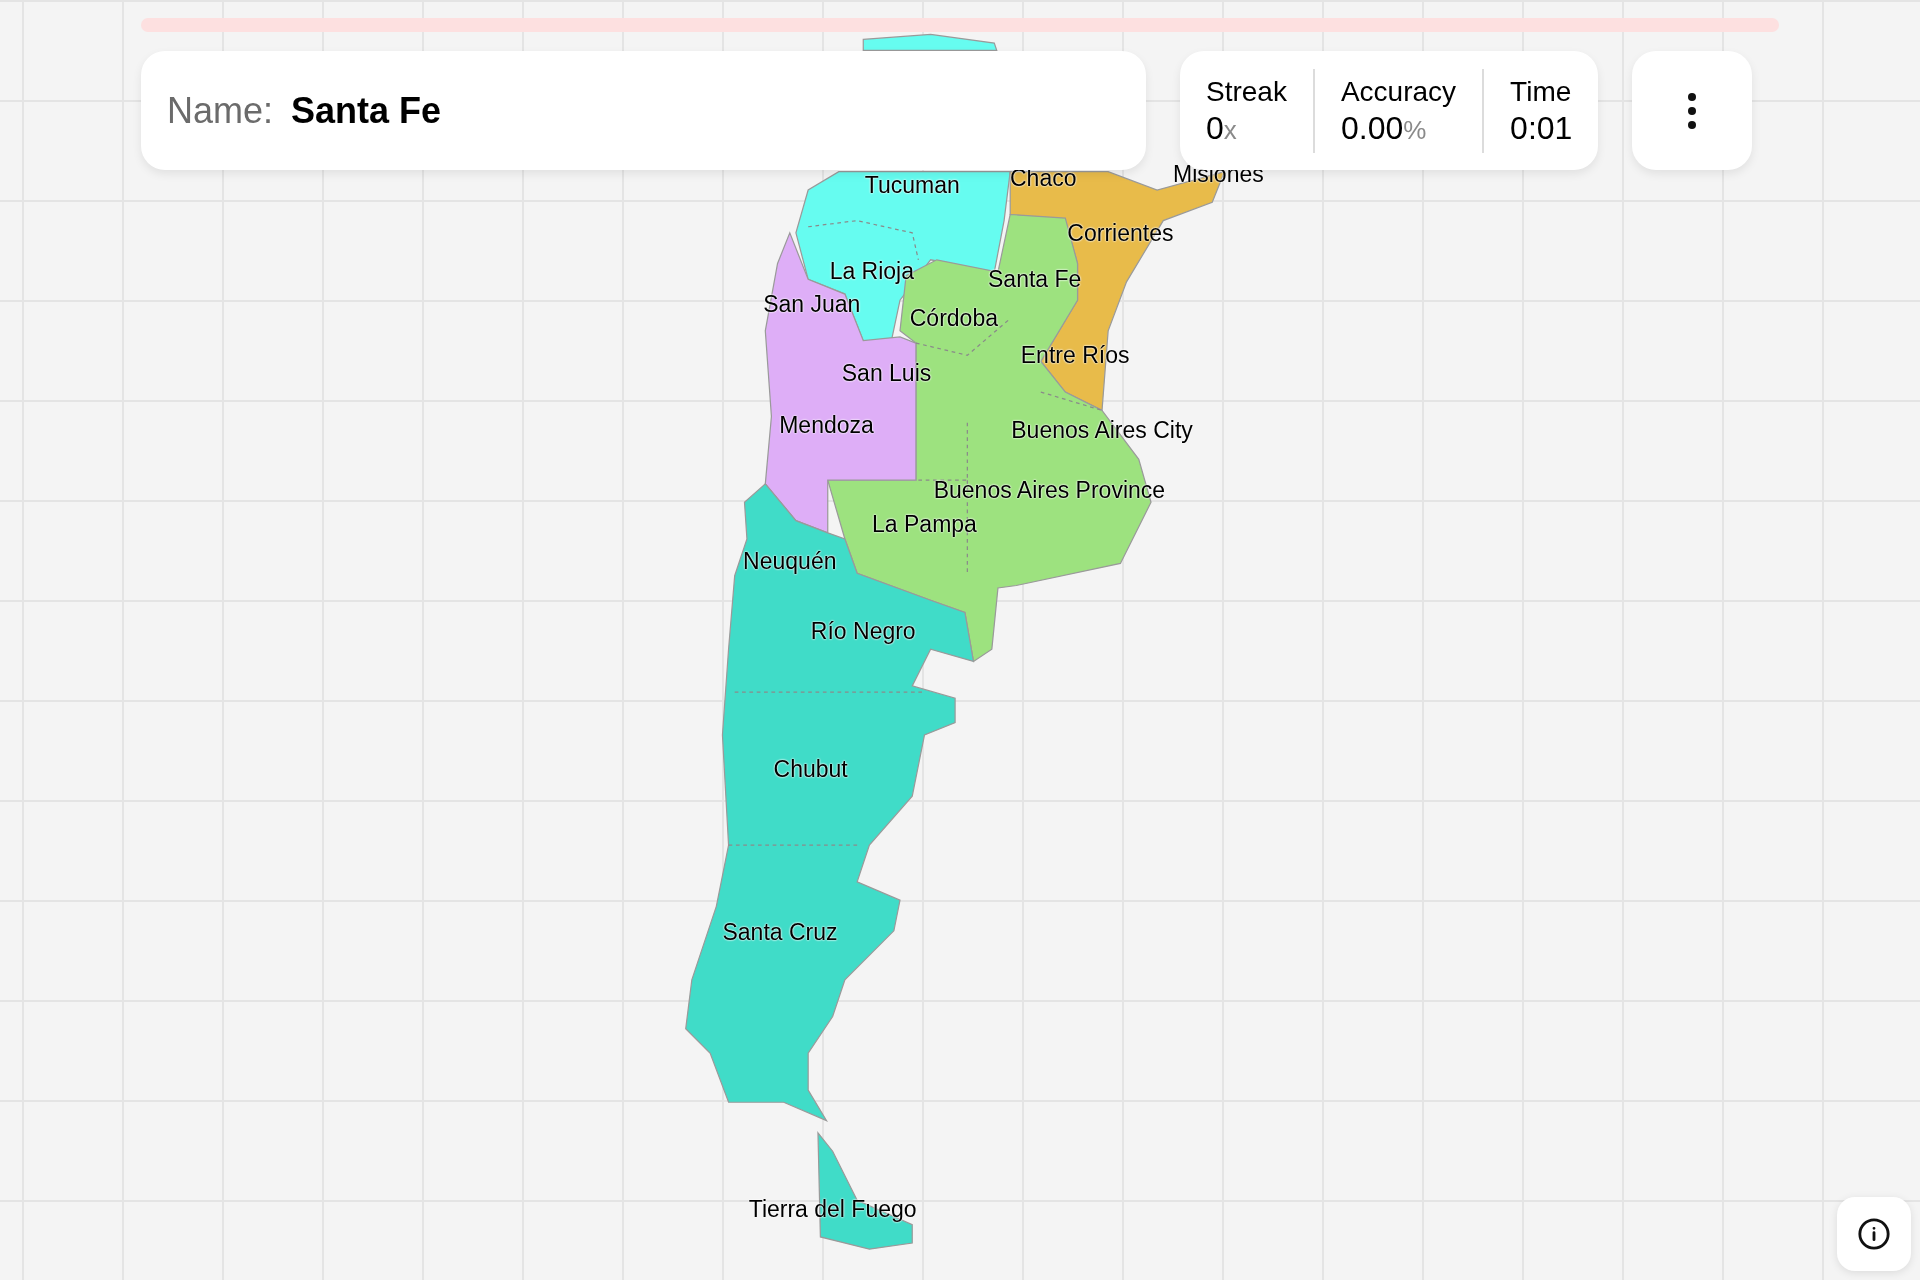 The height and width of the screenshot is (1280, 1920). Describe the element at coordinates (1102, 430) in the screenshot. I see `region-label: Buenos Aires City` at that location.